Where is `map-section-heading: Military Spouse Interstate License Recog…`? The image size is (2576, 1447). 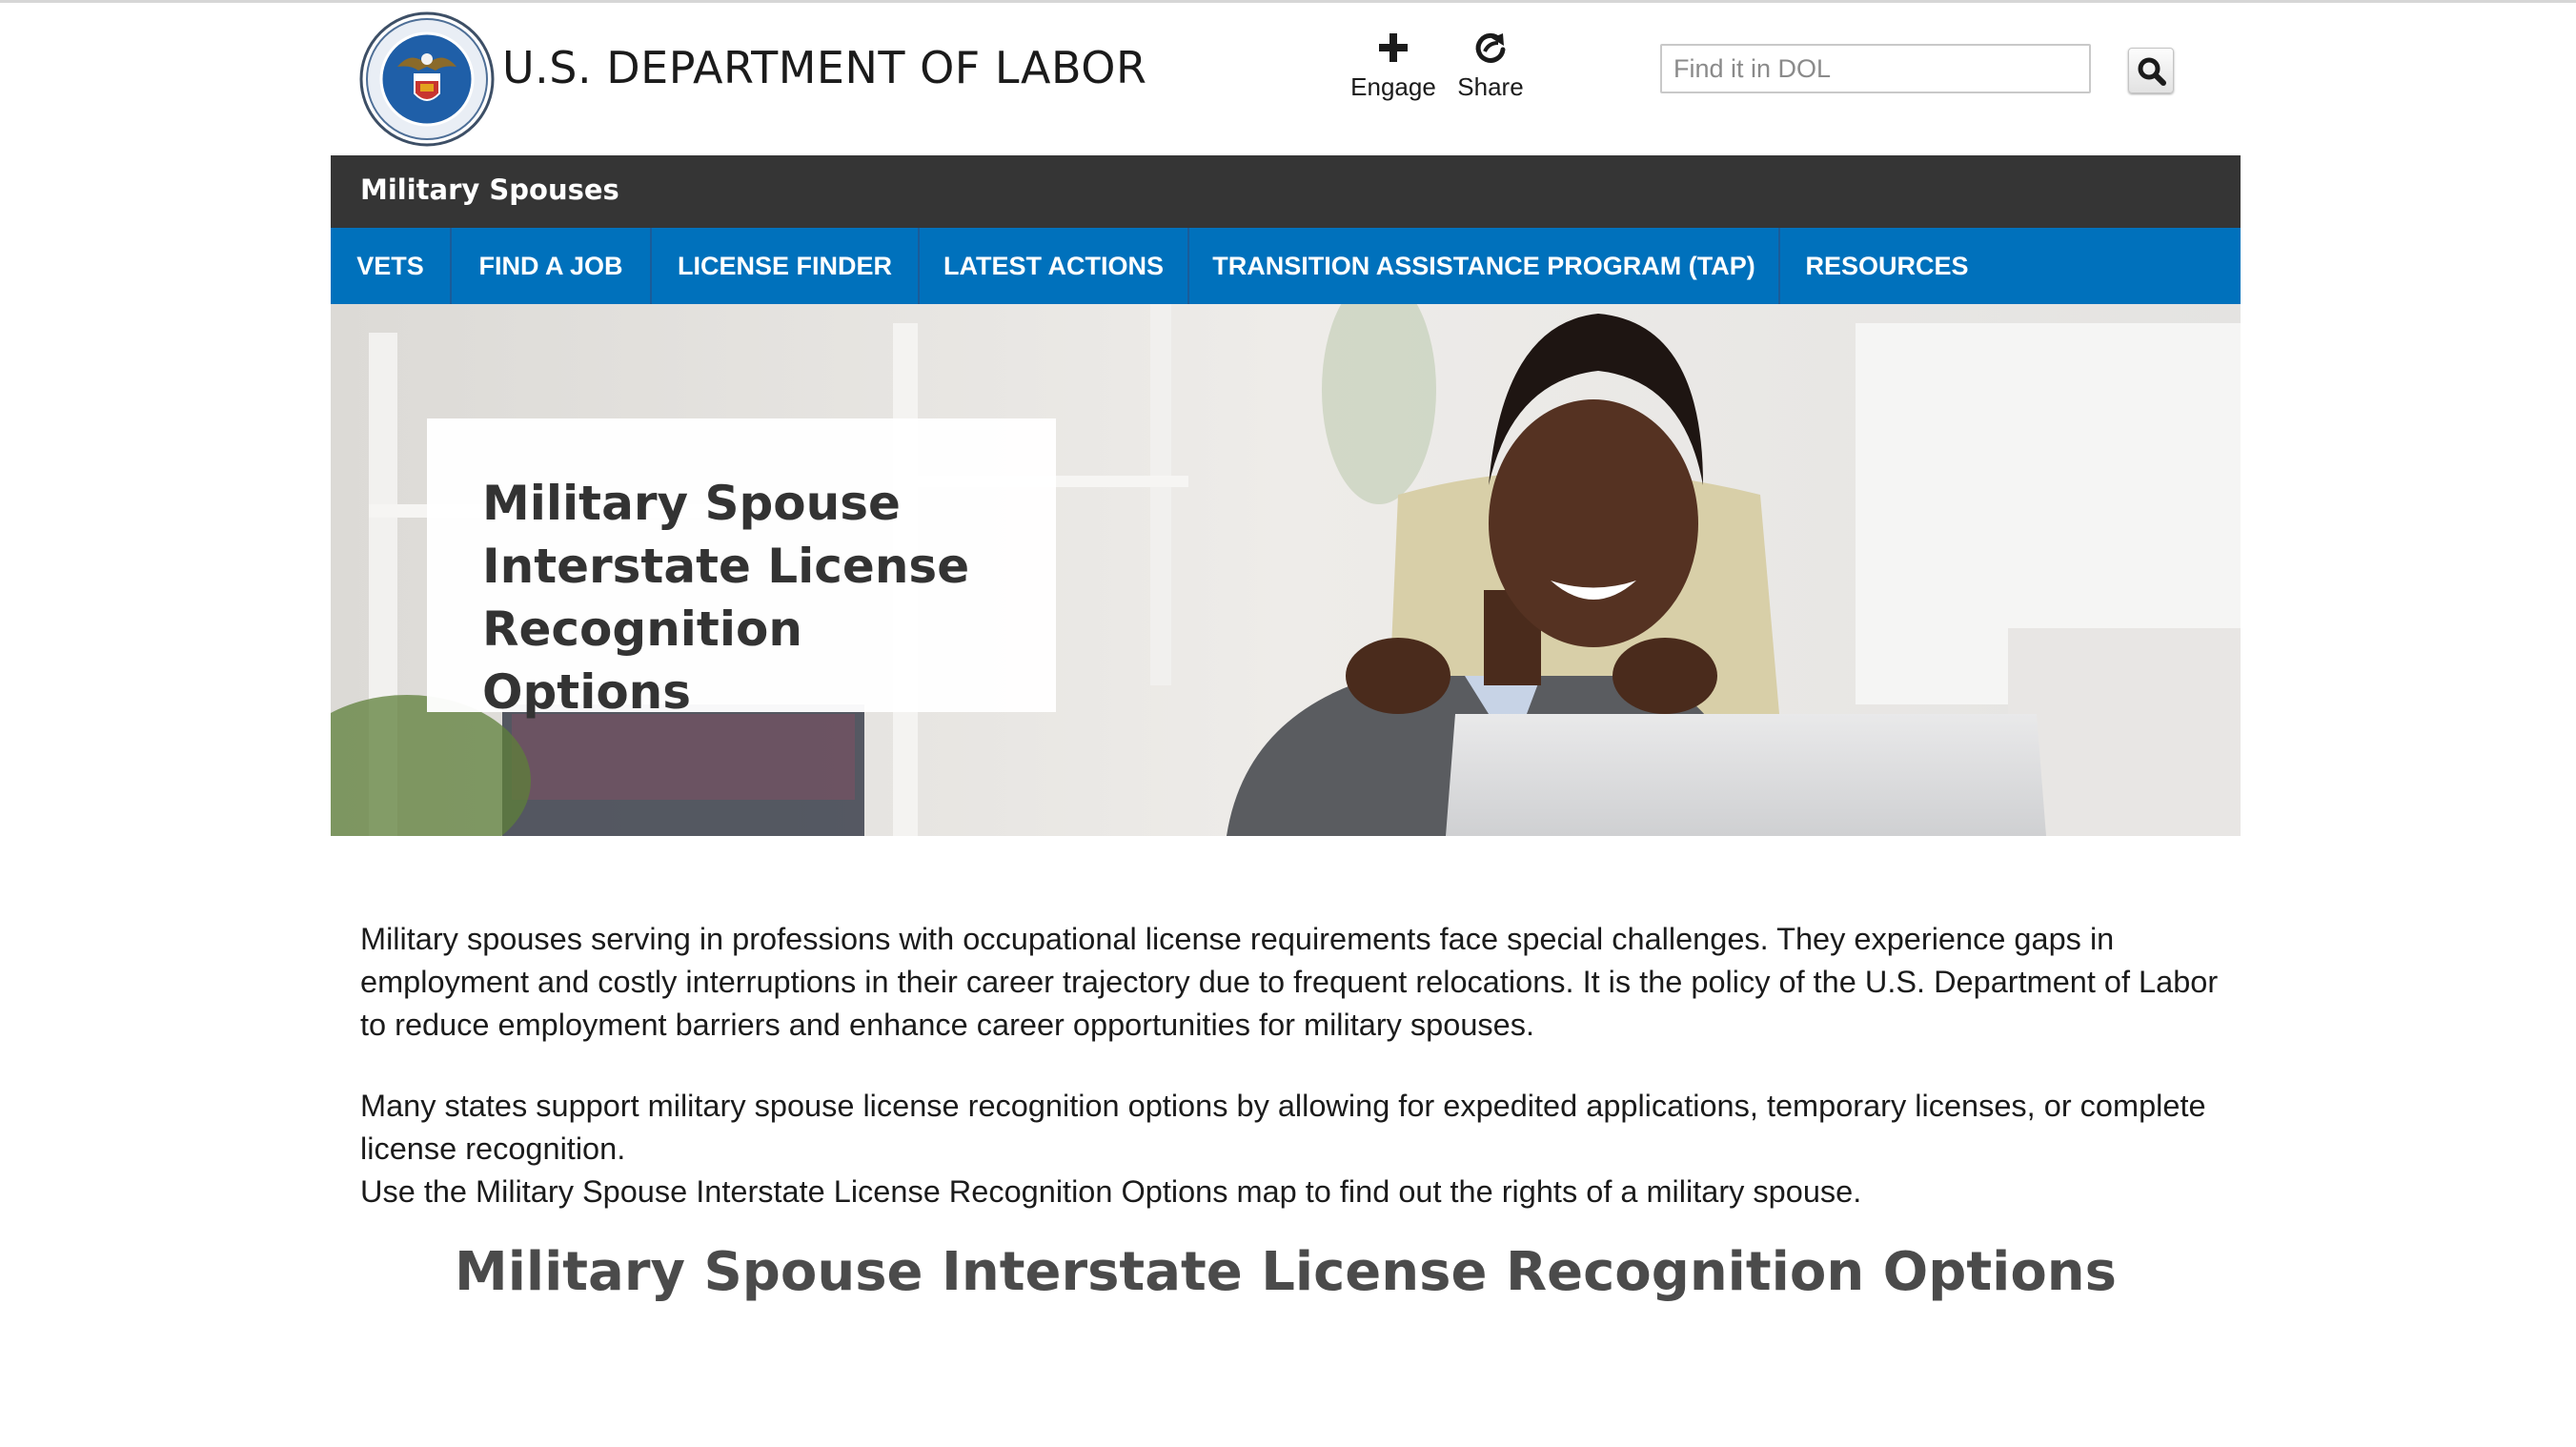 map-section-heading: Military Spouse Interstate License Recog… is located at coordinates (1286, 1272).